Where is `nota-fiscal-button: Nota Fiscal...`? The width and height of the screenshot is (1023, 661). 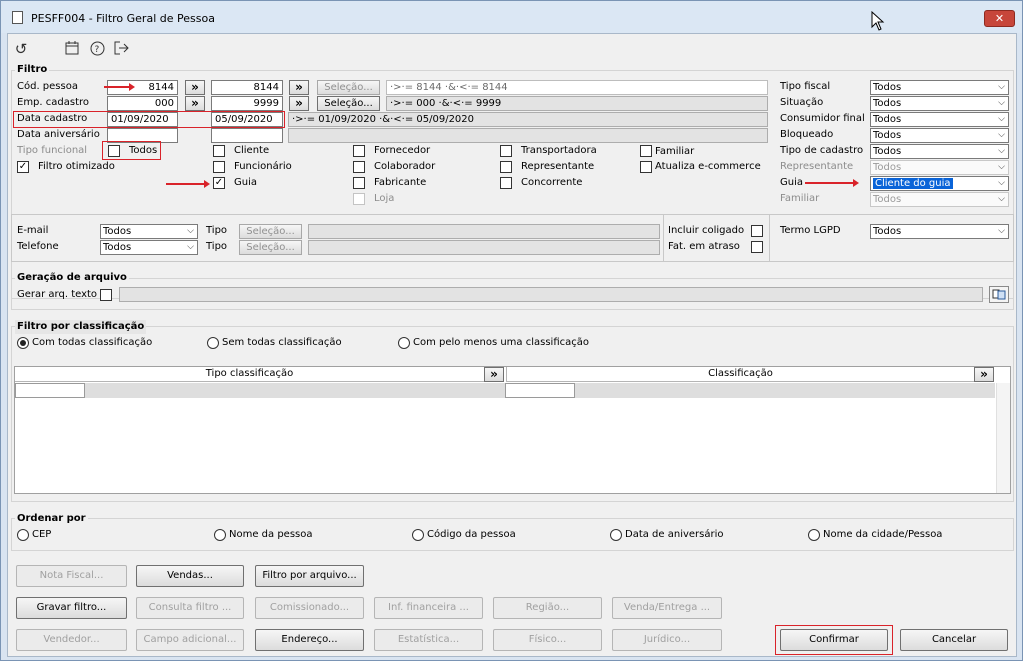 nota-fiscal-button: Nota Fiscal... is located at coordinates (71, 576).